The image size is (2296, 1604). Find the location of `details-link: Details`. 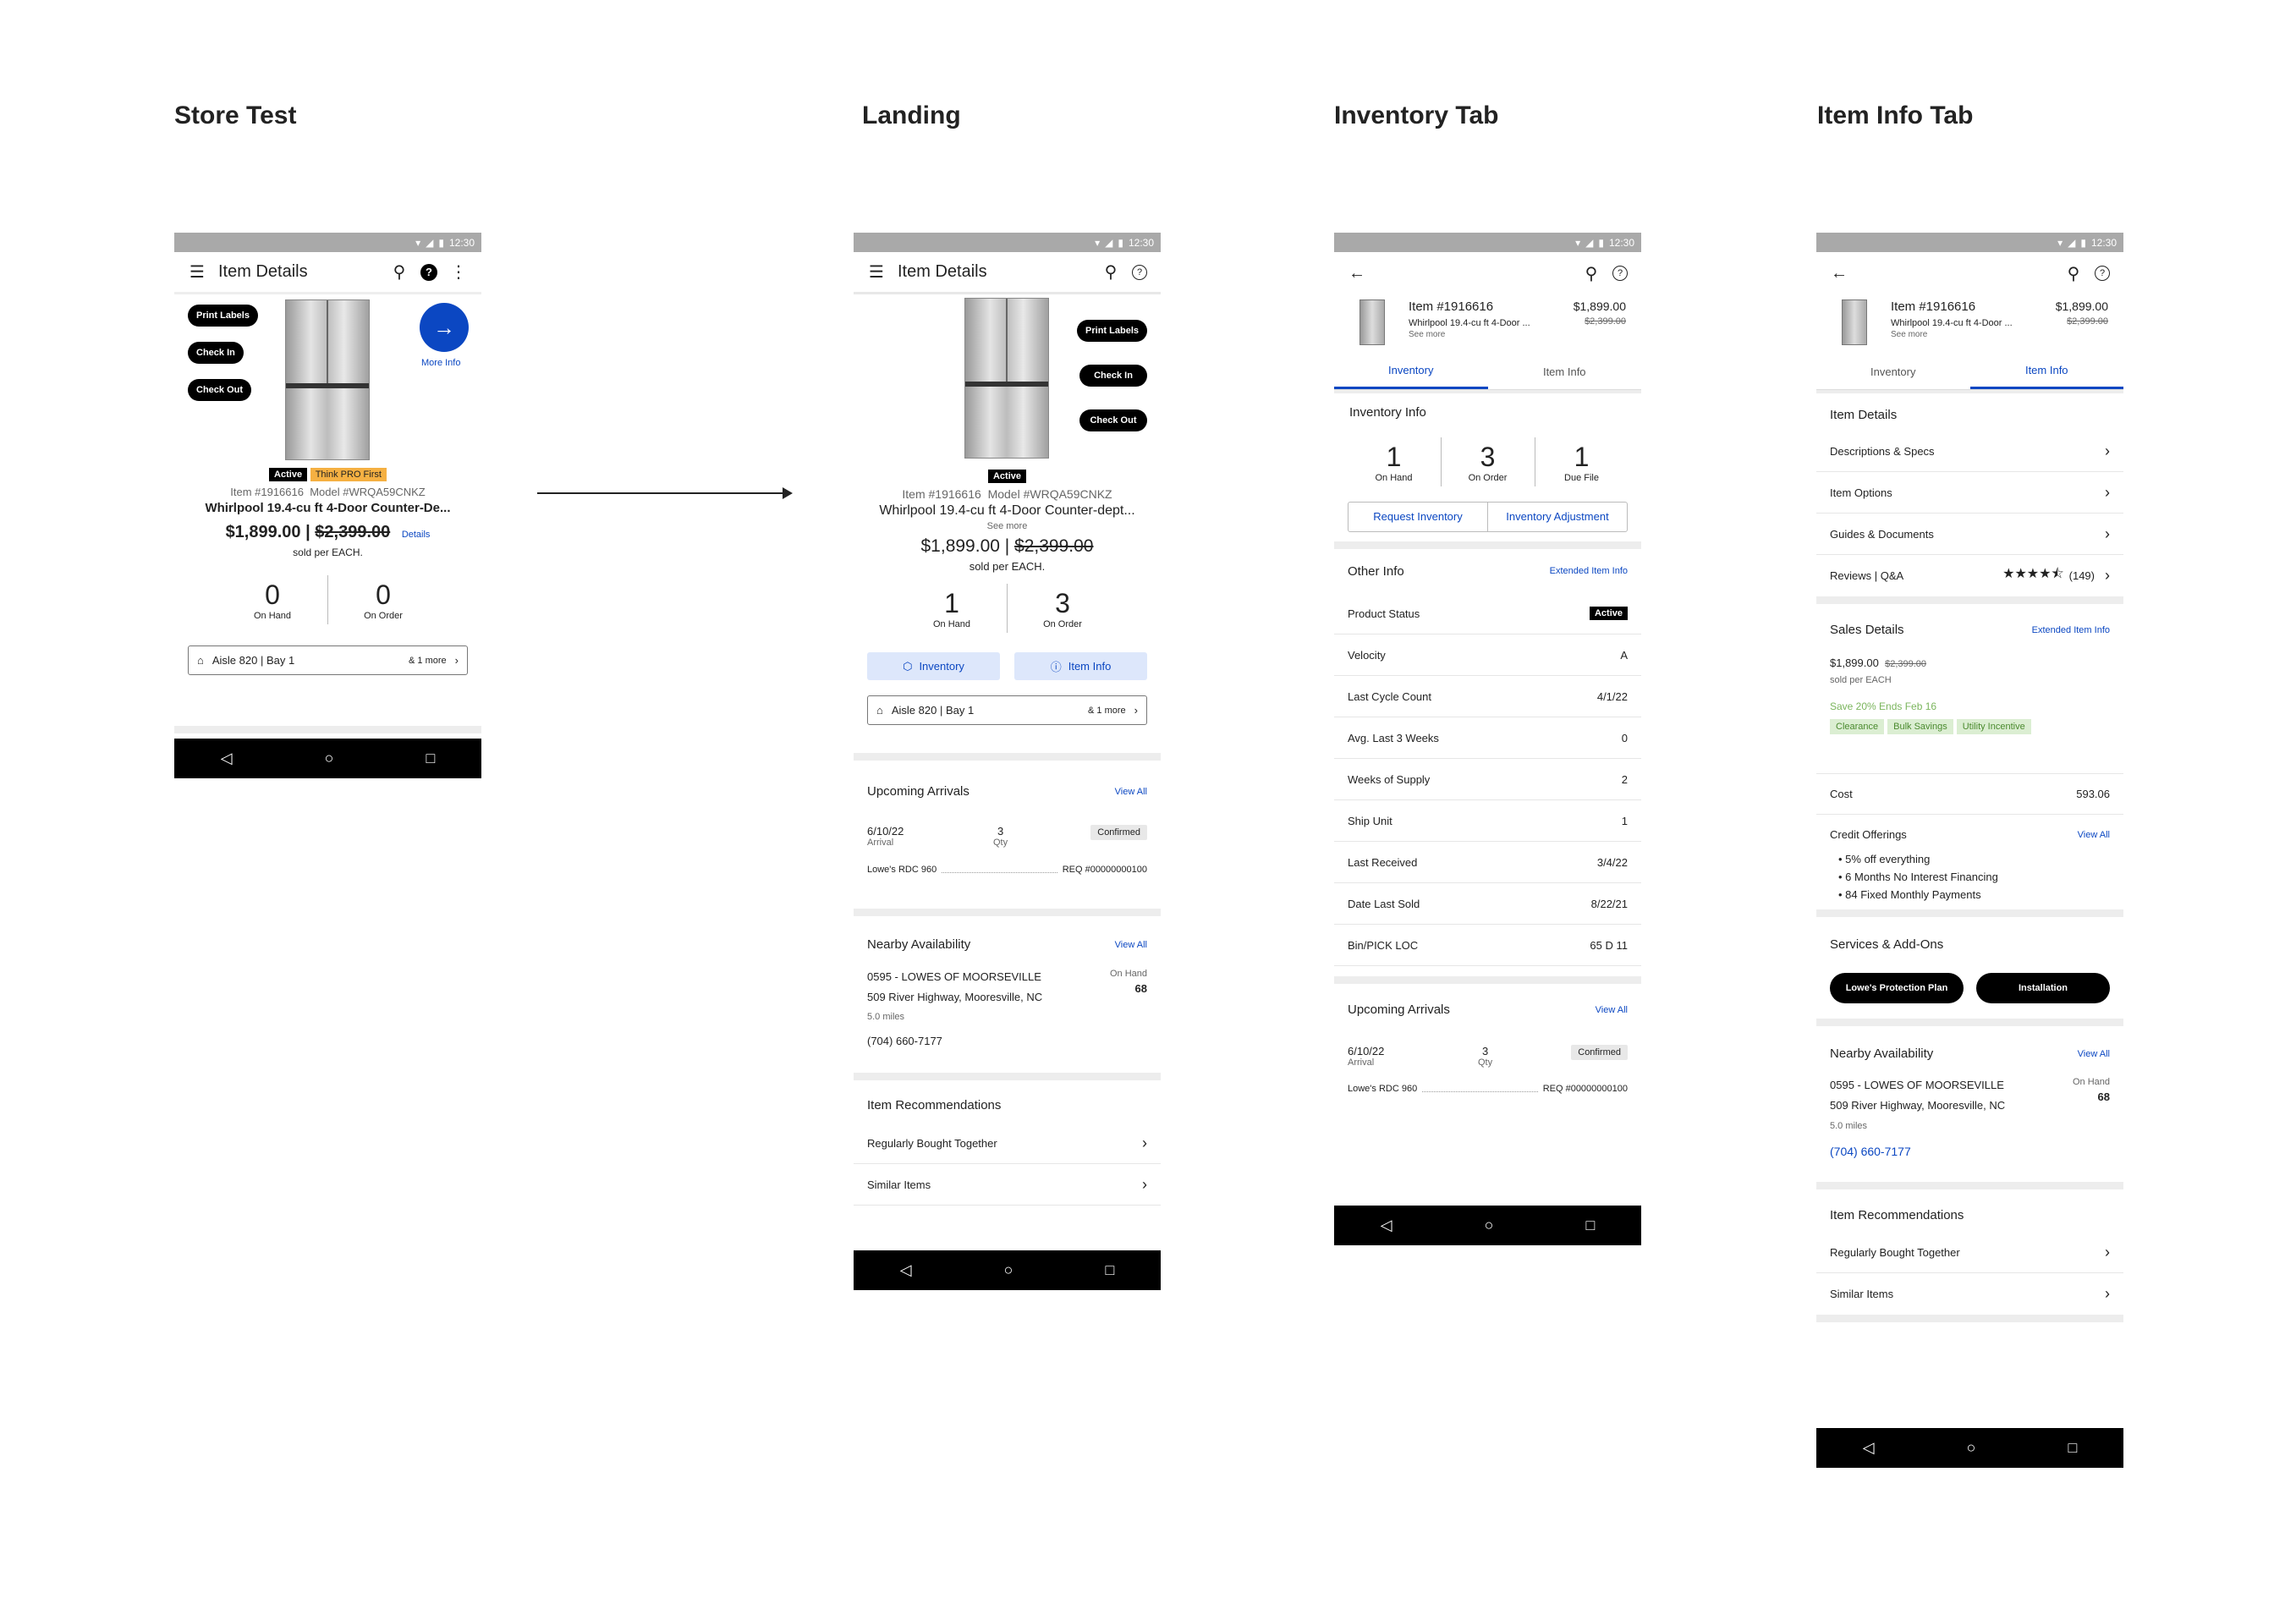

details-link: Details is located at coordinates (416, 535).